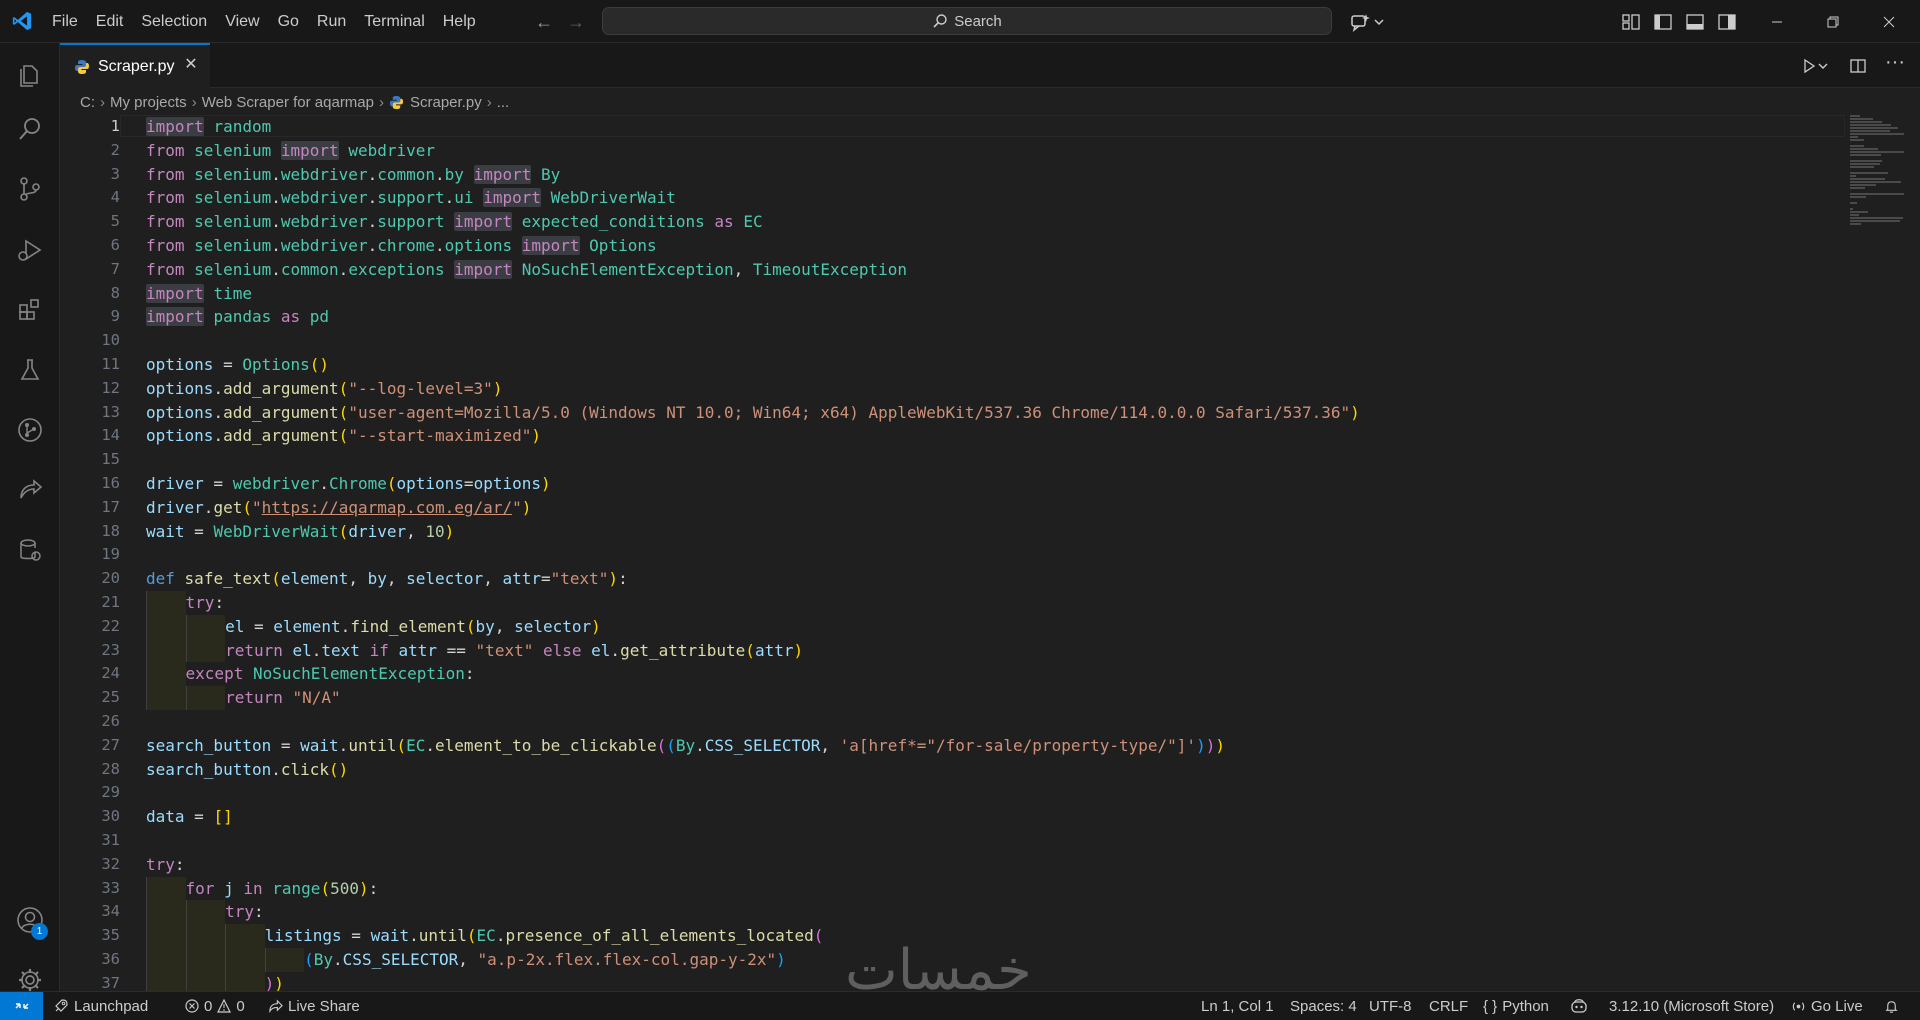  I want to click on code-line-25: return "N/A", so click(996, 698).